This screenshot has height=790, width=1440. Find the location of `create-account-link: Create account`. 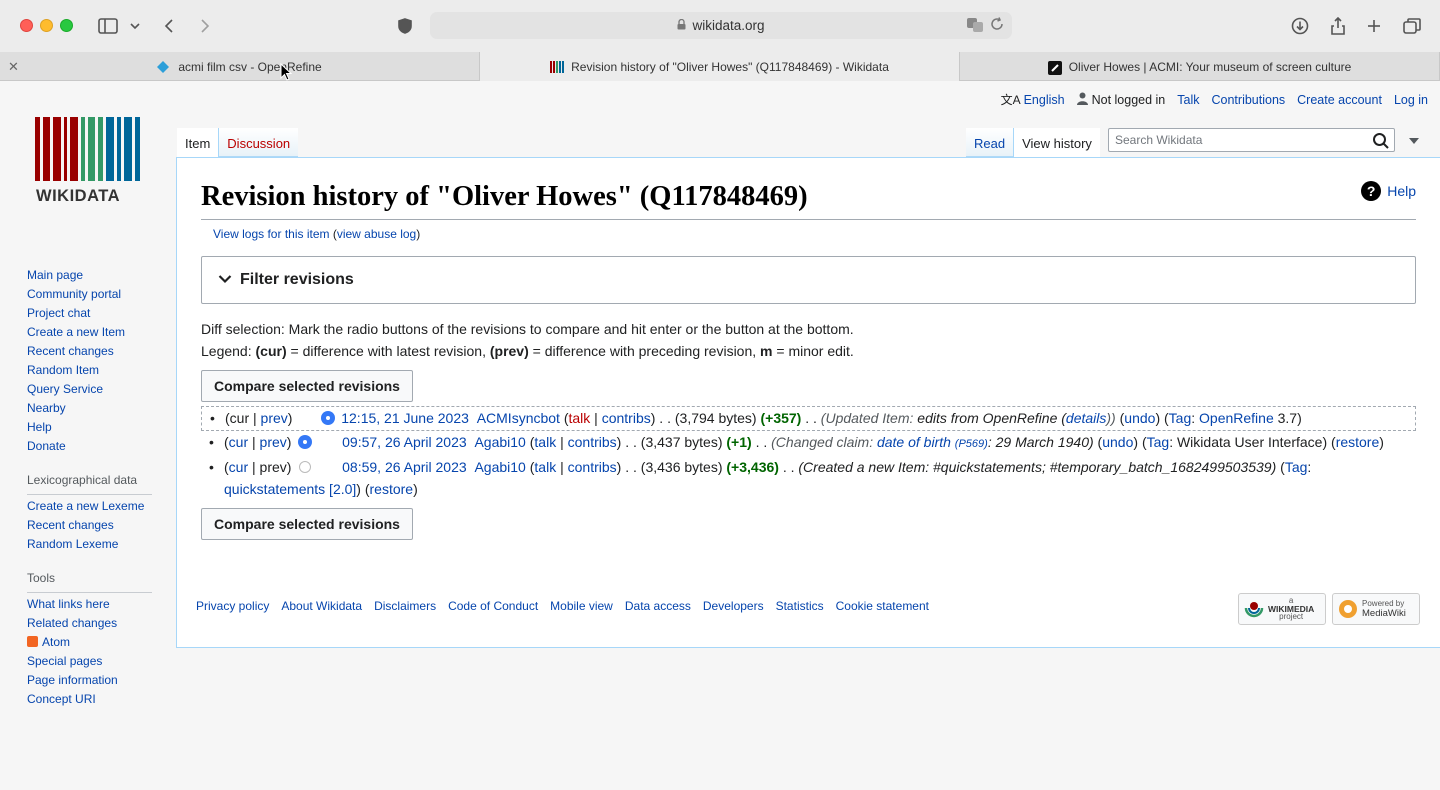

create-account-link: Create account is located at coordinates (1339, 100).